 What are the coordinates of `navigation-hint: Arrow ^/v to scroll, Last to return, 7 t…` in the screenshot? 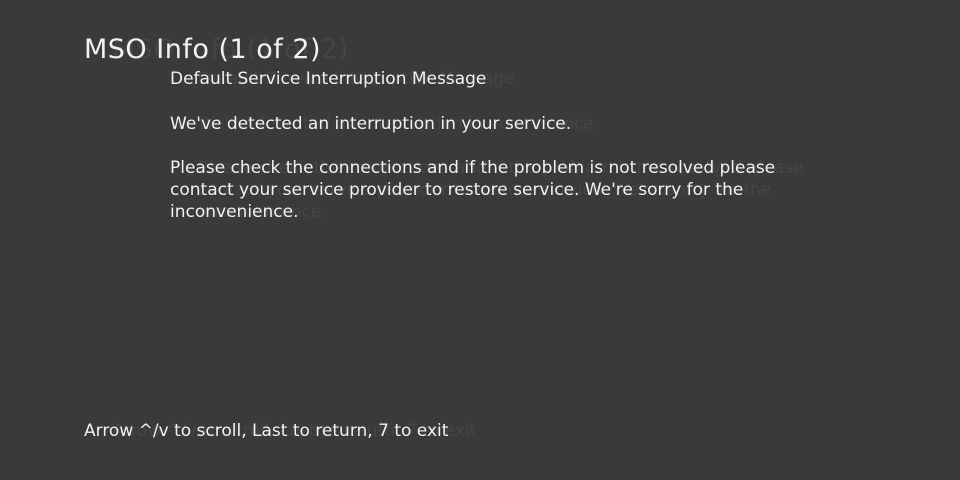 It's located at (266, 431).